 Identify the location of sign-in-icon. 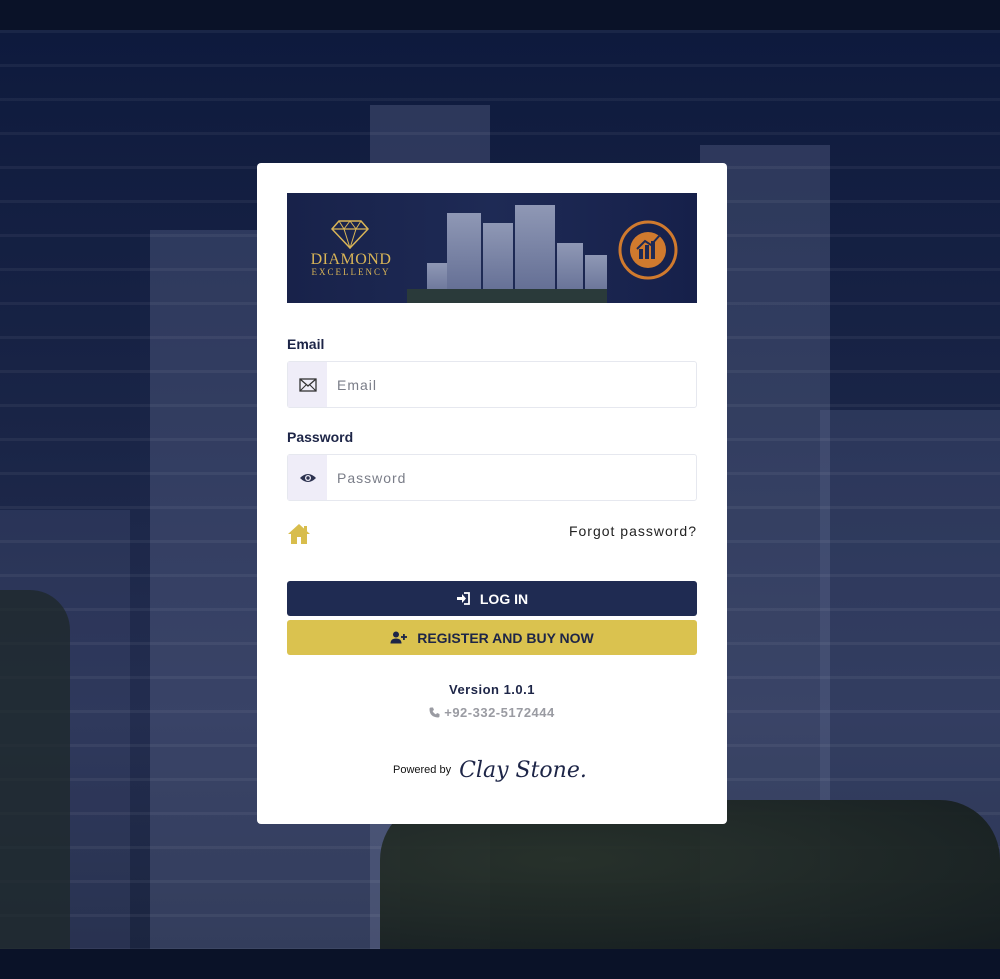
(463, 598).